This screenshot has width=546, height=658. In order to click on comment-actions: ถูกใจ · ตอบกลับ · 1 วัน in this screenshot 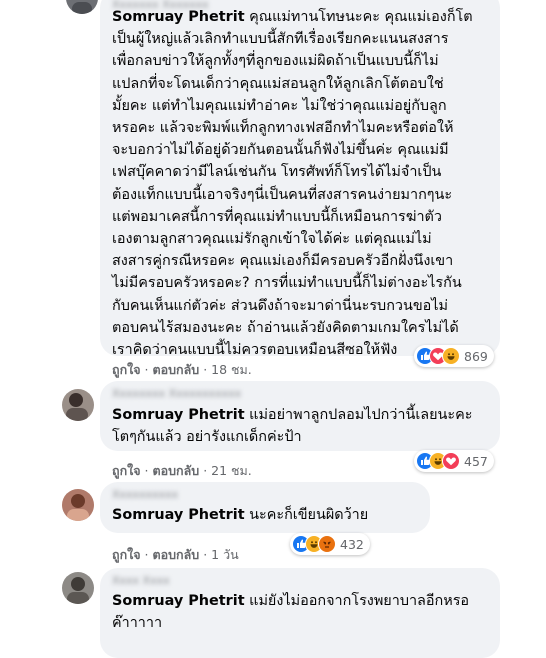, I will do `click(175, 554)`.